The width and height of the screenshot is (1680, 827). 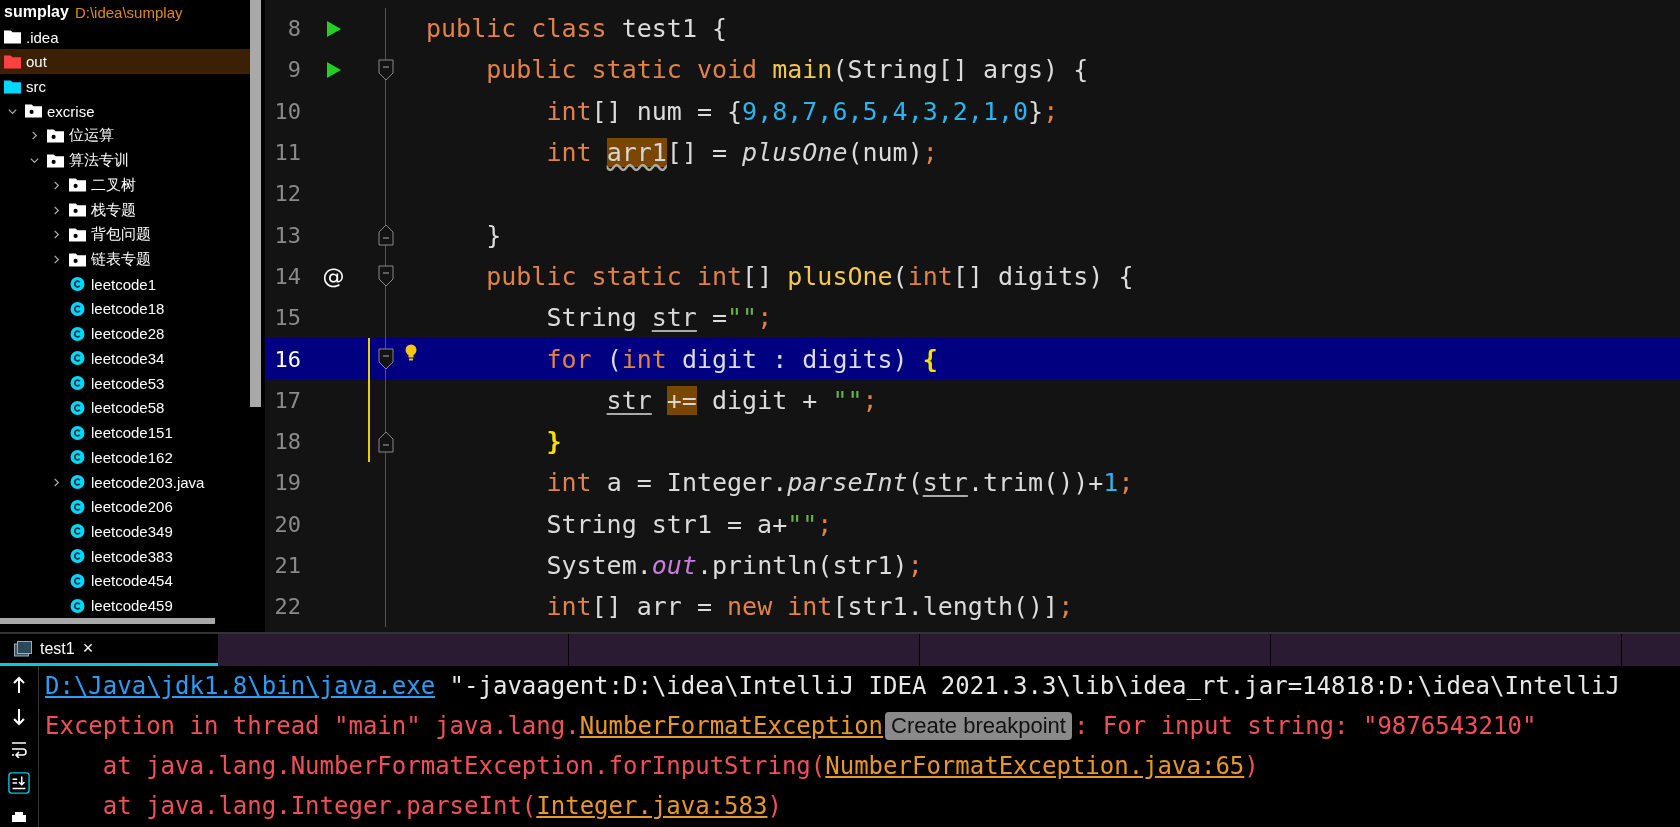 What do you see at coordinates (287, 194) in the screenshot?
I see `line-number: 12` at bounding box center [287, 194].